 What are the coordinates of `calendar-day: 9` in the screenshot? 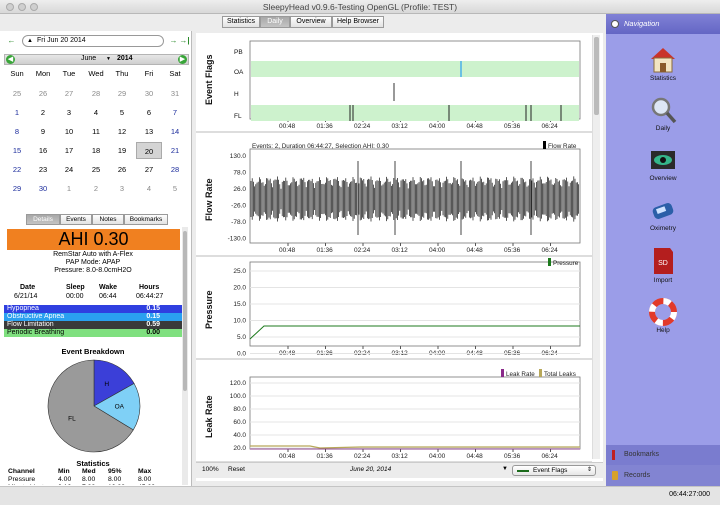 It's located at (43, 131).